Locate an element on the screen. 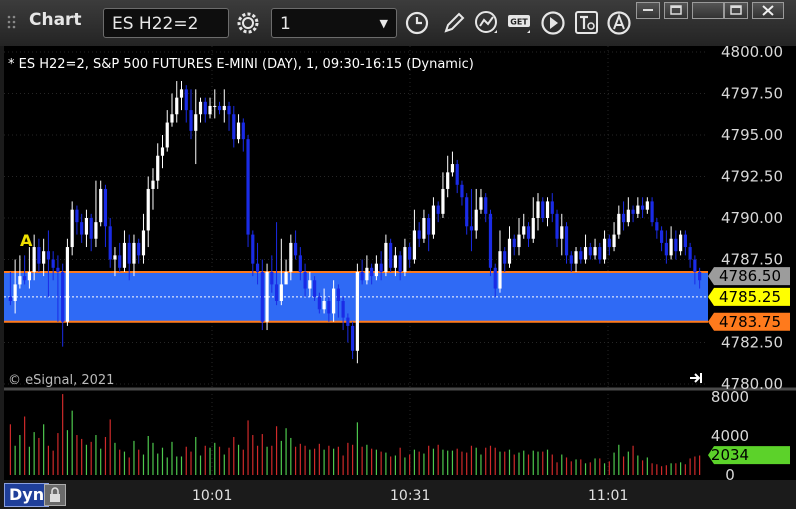 This screenshot has height=509, width=796. interval-select: 1 ▼ is located at coordinates (334, 23).